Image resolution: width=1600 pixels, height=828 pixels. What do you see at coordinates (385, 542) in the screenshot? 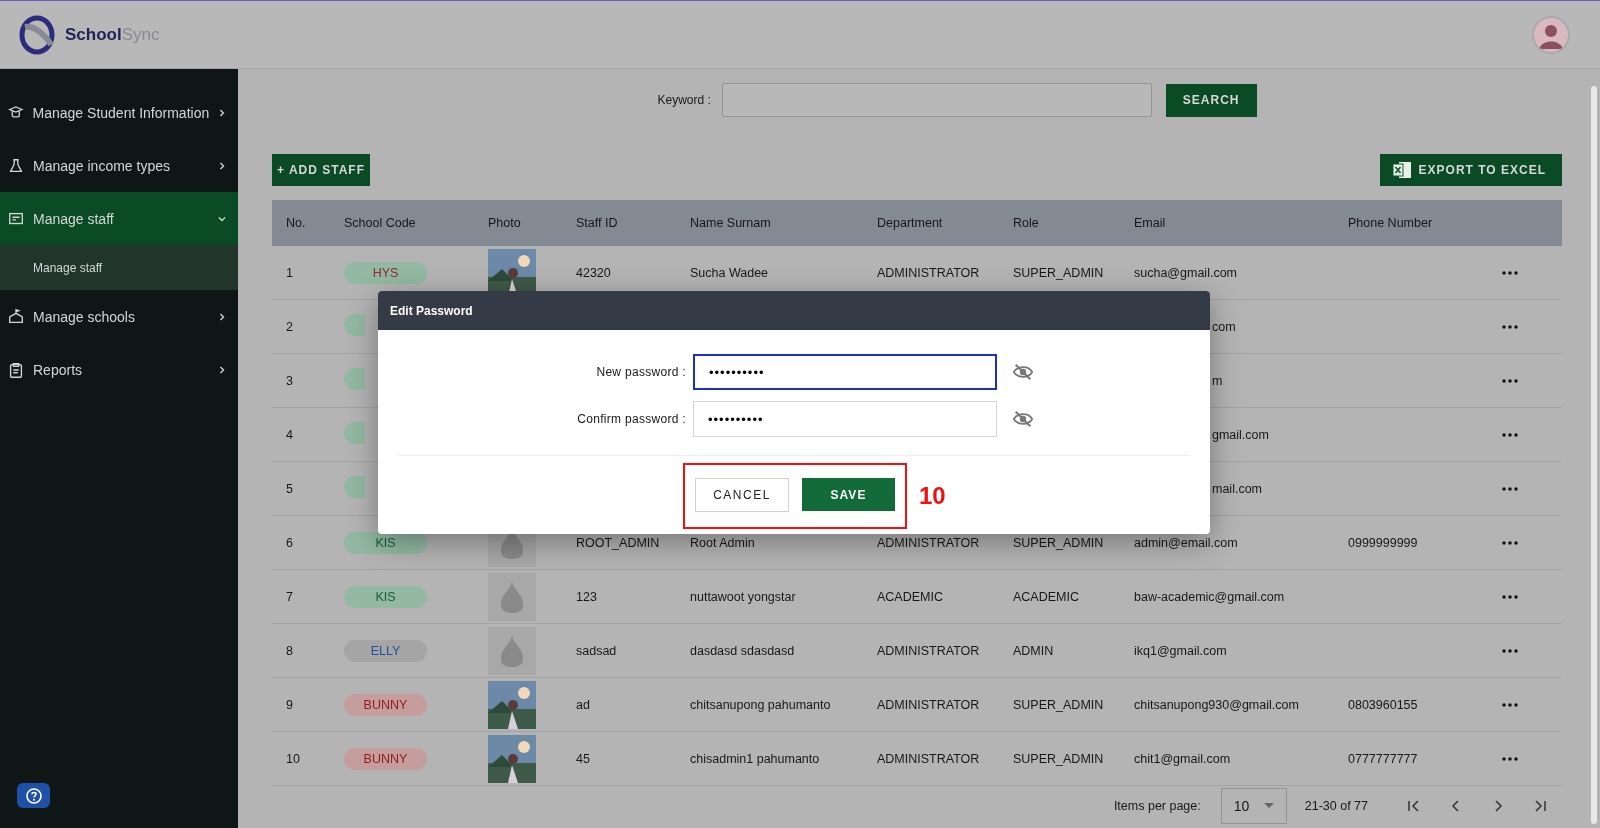
I see `school-code-badge: KIS` at bounding box center [385, 542].